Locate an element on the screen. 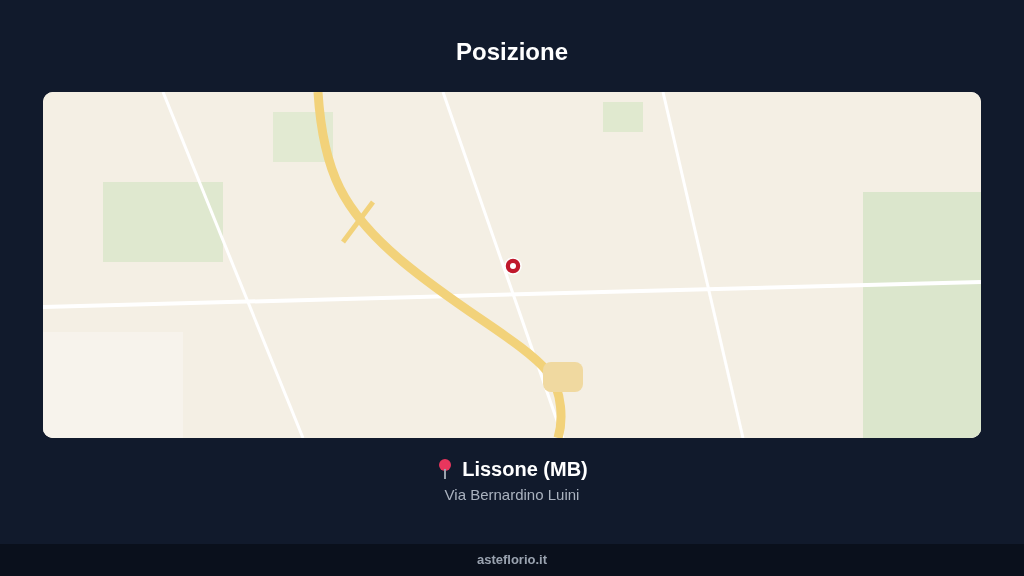 This screenshot has width=1024, height=576. location-name: Lissone (MB) is located at coordinates (525, 469).